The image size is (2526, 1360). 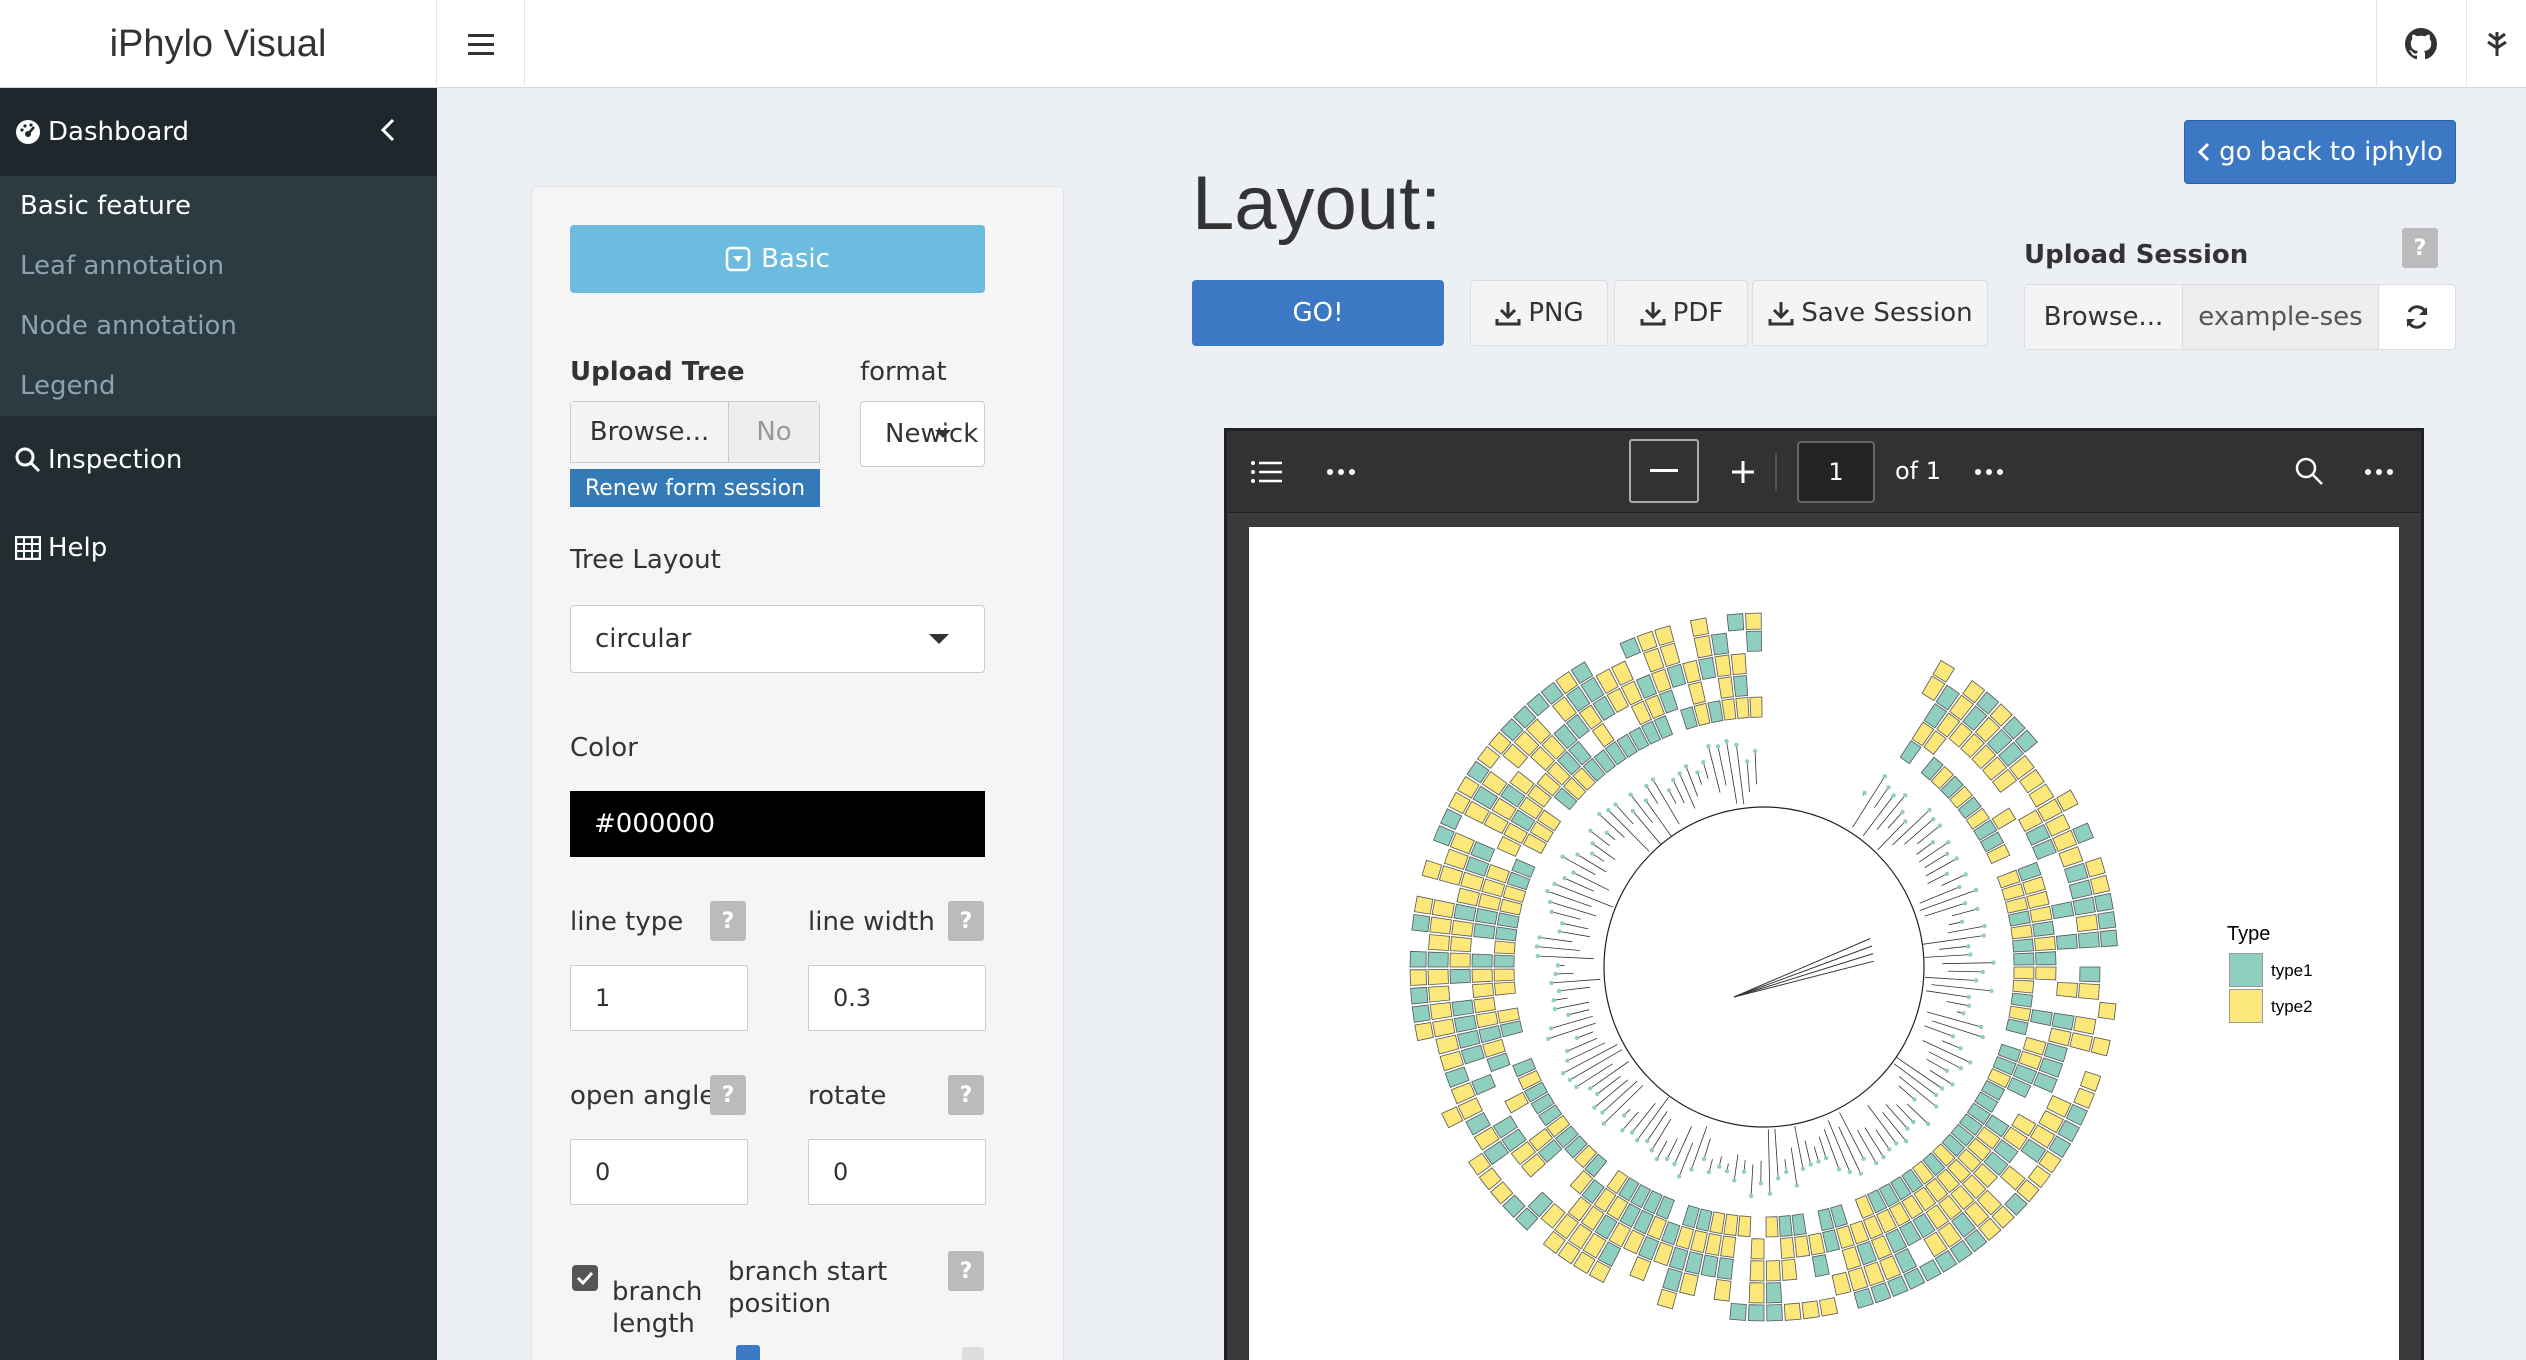 I want to click on chevron-left-icon, so click(x=388, y=133).